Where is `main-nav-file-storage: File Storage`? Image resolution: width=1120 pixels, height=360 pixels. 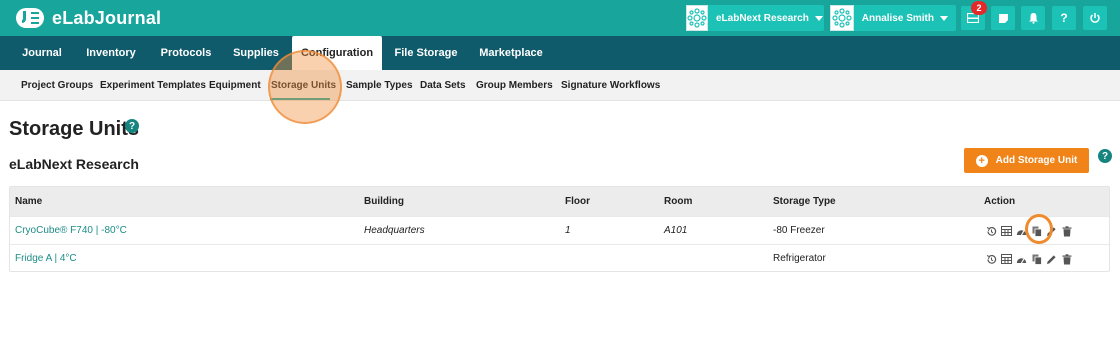
main-nav-file-storage: File Storage is located at coordinates (426, 53).